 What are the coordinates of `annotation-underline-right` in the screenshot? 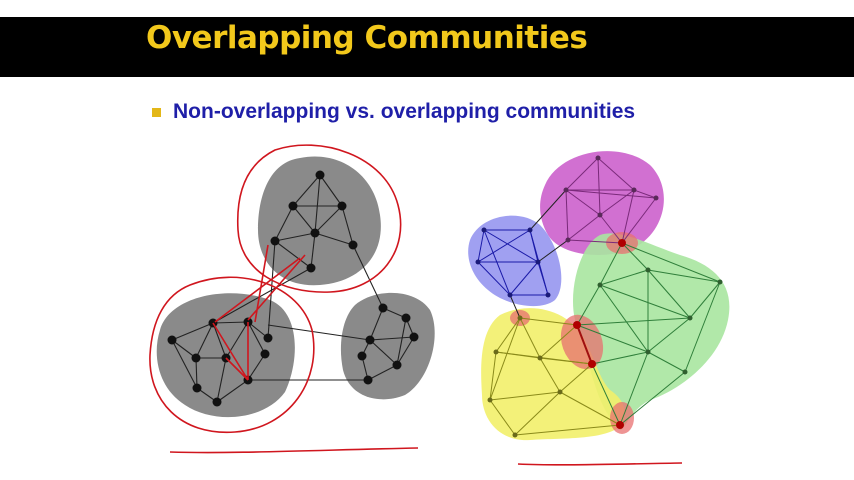 It's located at (600, 464).